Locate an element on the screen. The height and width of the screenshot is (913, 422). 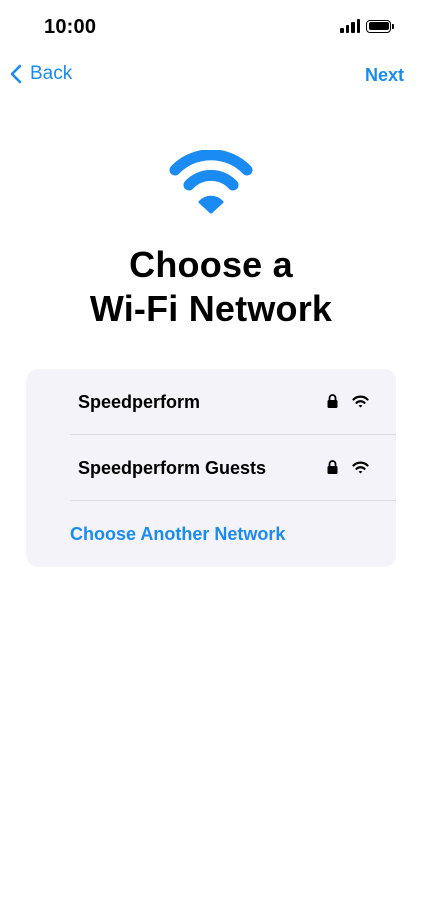
page-title-line1: Choose a is located at coordinates (211, 264).